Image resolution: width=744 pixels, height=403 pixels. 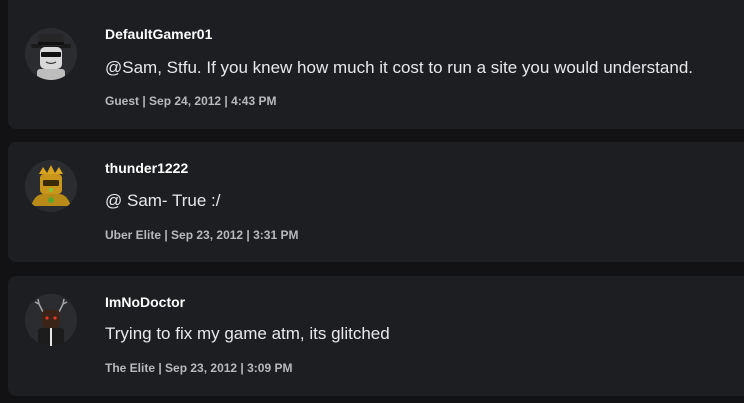 I want to click on username: thunder1222, so click(x=146, y=168).